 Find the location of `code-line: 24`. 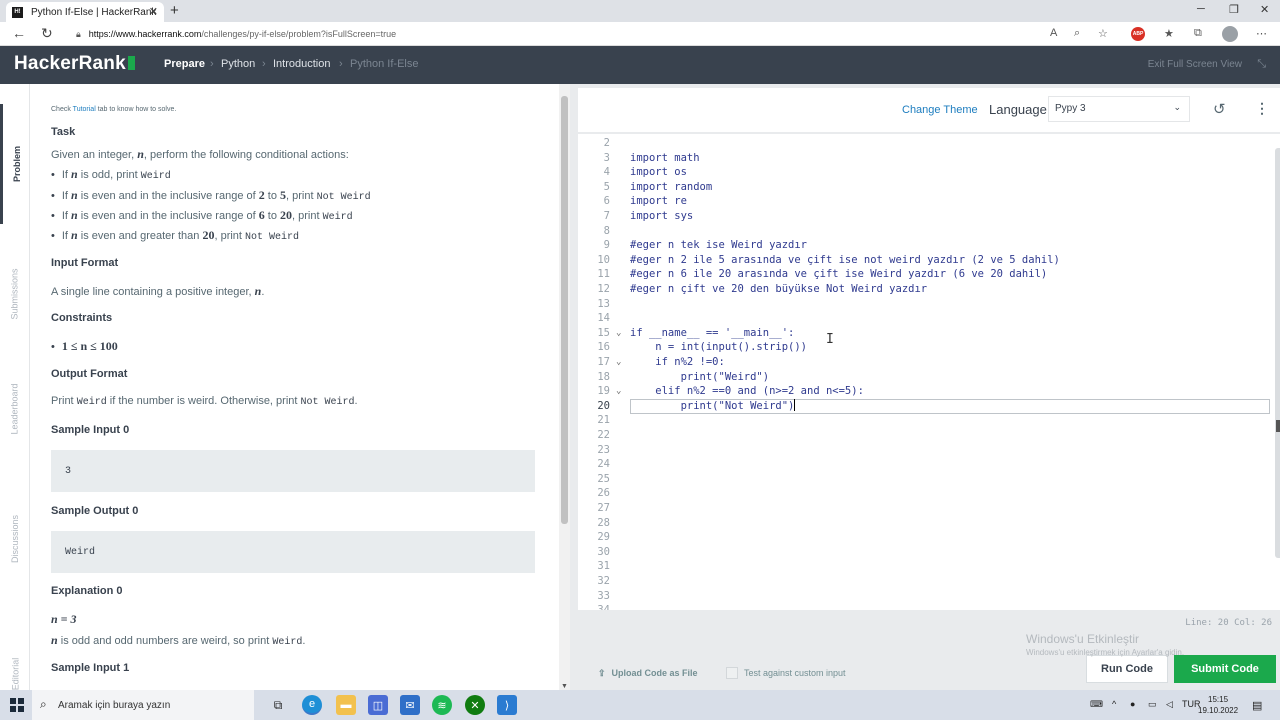

code-line: 24 is located at coordinates (923, 464).